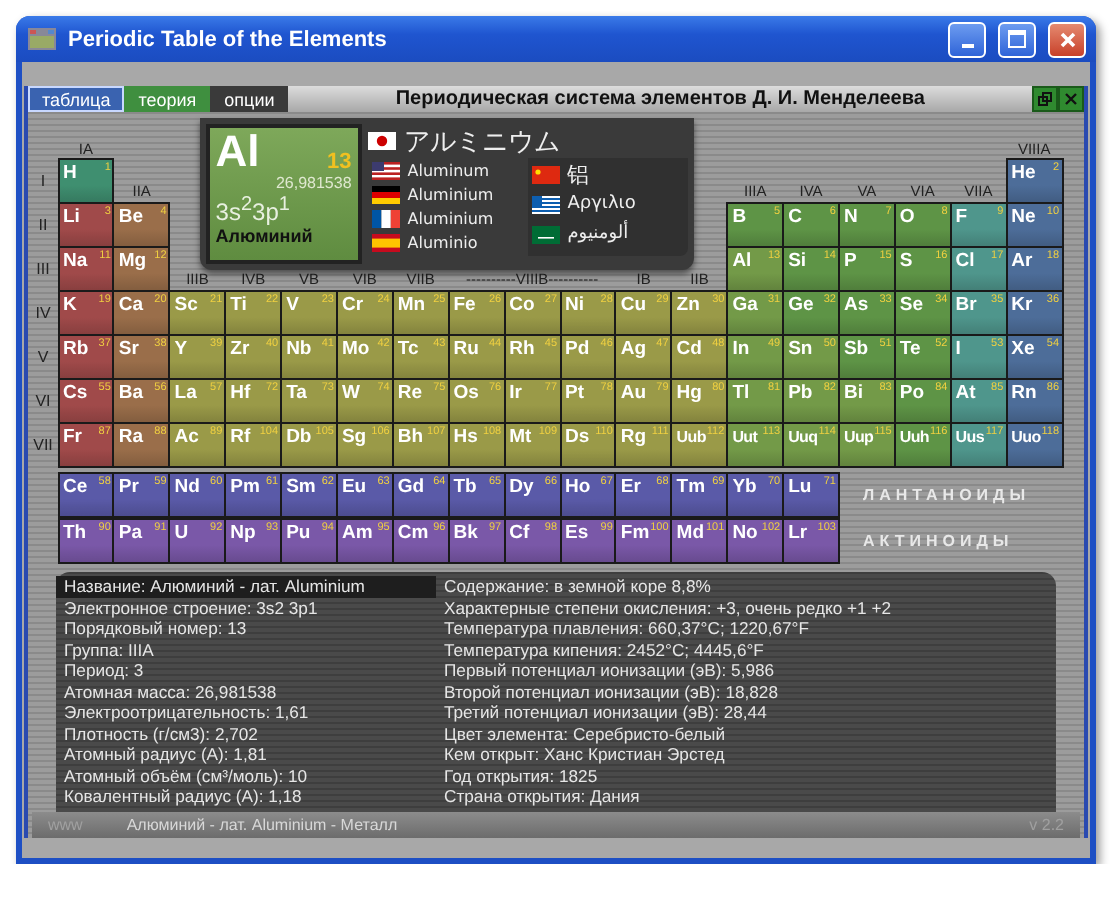 This screenshot has width=1120, height=904. I want to click on restore-icon, so click(1045, 99).